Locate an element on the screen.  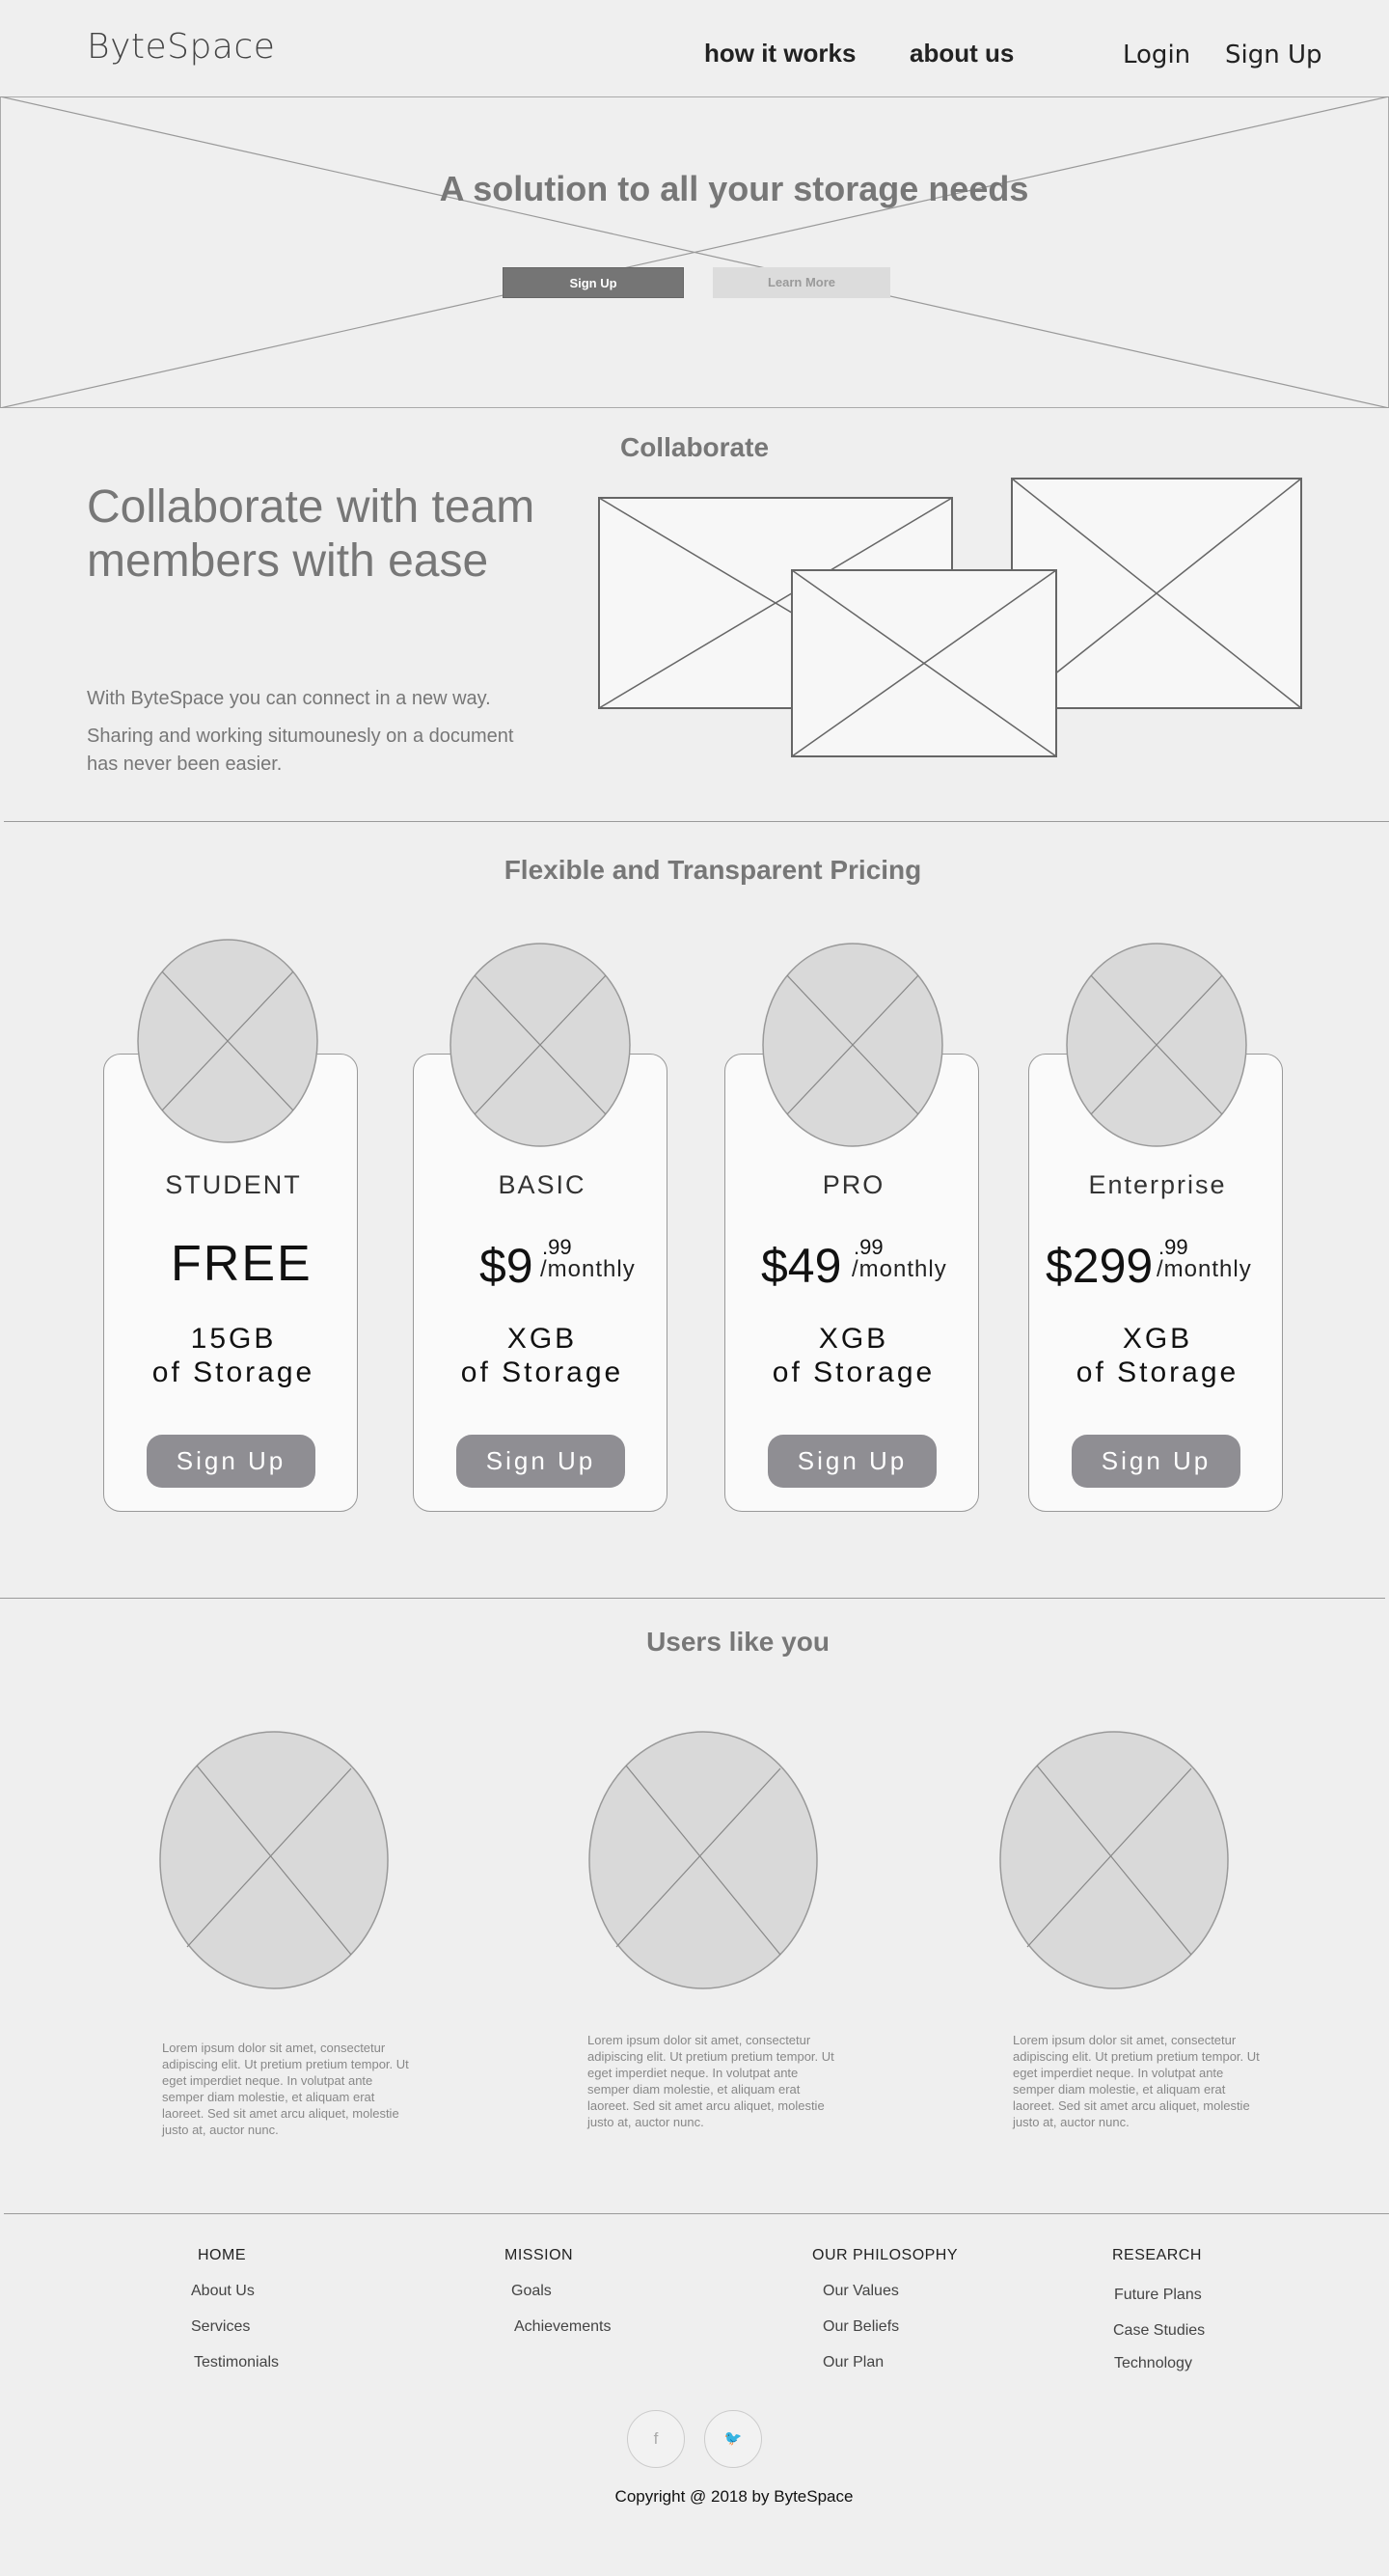
plan-name: BASIC is located at coordinates (542, 1185).